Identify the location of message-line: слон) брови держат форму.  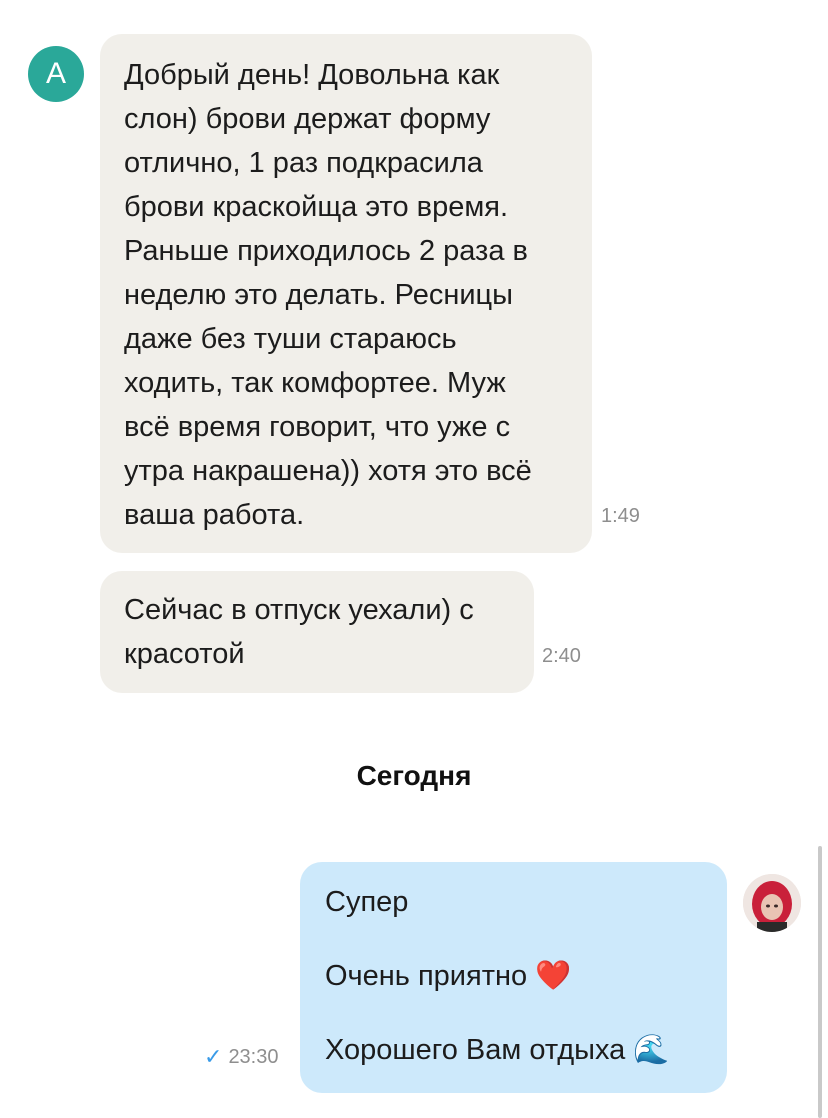
(307, 119).